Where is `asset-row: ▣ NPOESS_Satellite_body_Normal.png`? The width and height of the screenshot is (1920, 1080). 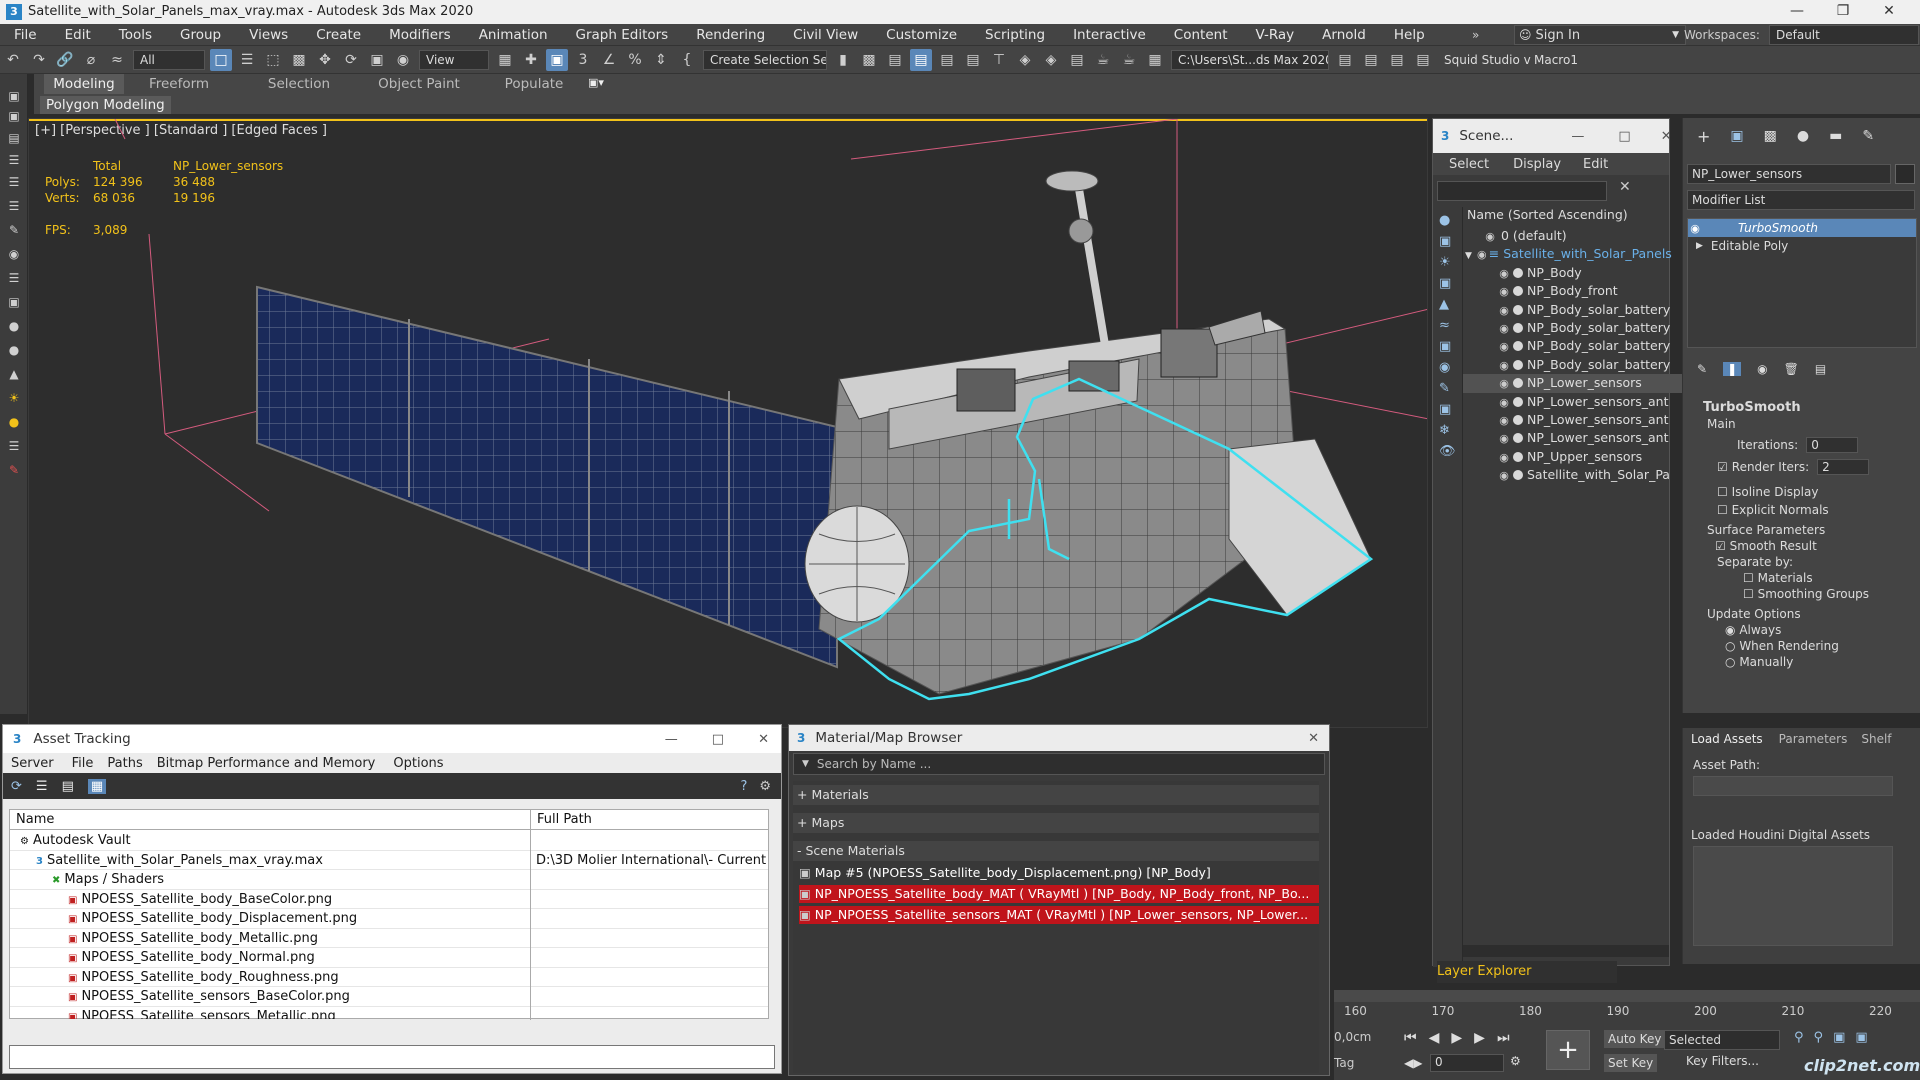 asset-row: ▣ NPOESS_Satellite_body_Normal.png is located at coordinates (389, 958).